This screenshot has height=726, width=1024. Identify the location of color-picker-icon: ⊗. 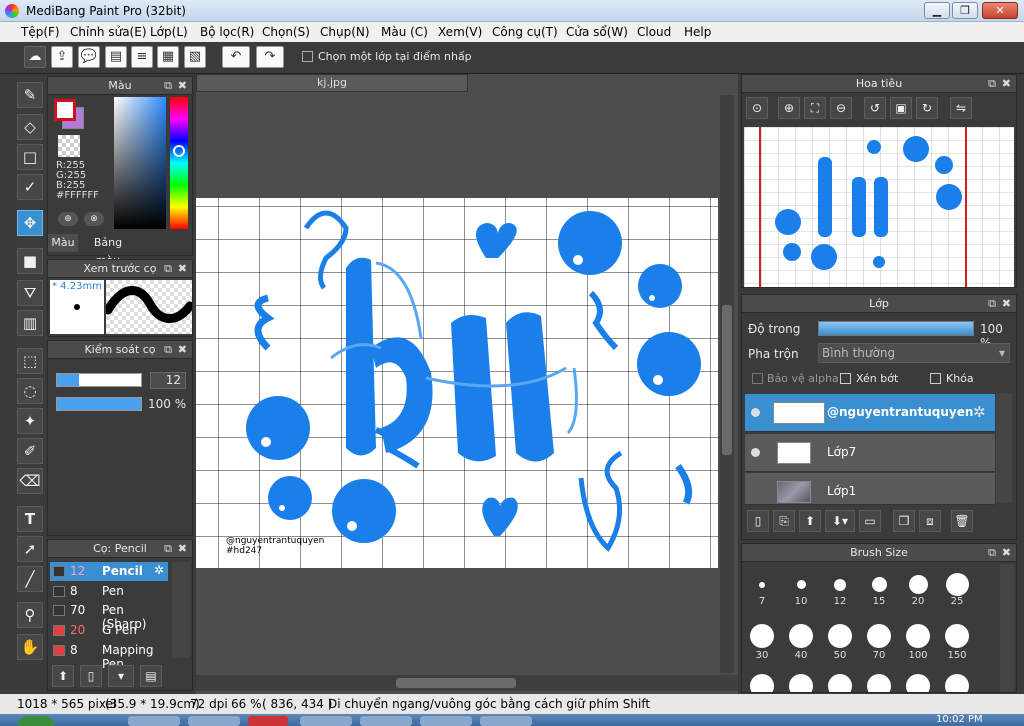
(94, 219).